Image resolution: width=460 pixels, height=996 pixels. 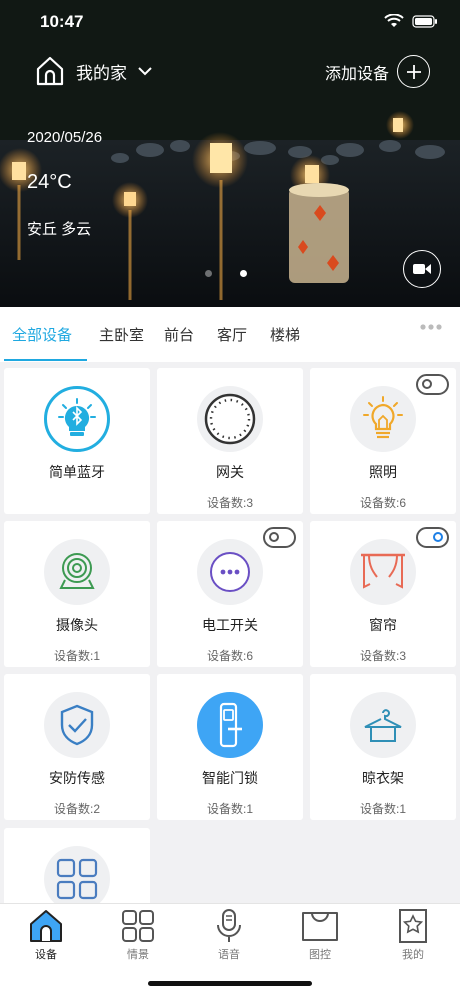 What do you see at coordinates (424, 21) in the screenshot?
I see `battery-icon` at bounding box center [424, 21].